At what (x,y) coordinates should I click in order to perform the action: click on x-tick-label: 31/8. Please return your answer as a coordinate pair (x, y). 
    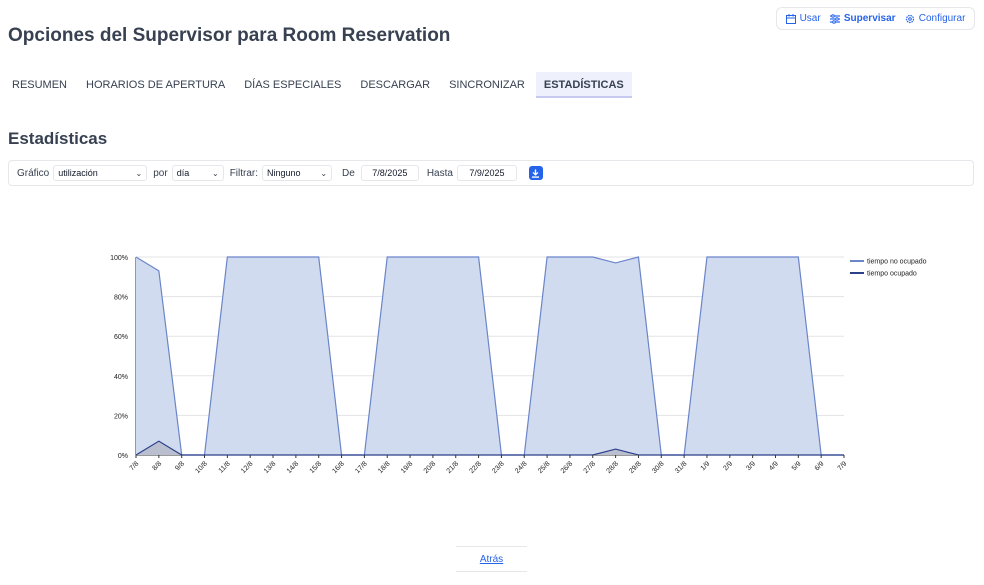
    Looking at the image, I should click on (681, 467).